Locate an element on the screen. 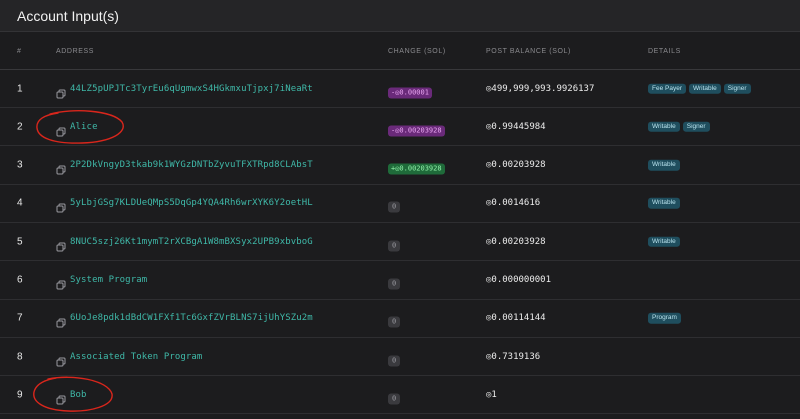  row-index: 5 is located at coordinates (20, 242).